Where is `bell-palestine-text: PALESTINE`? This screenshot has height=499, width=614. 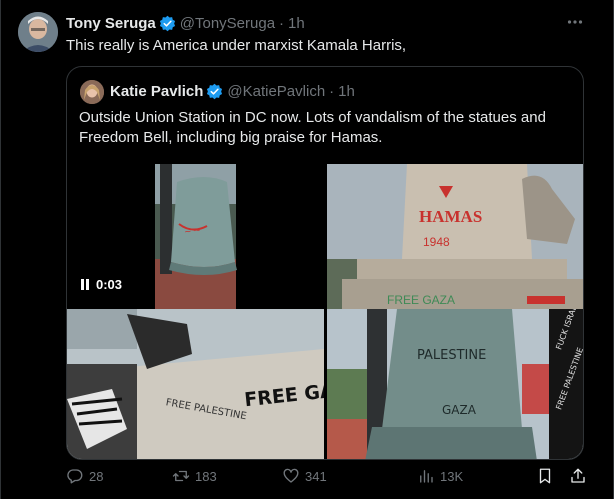 bell-palestine-text: PALESTINE is located at coordinates (451, 355).